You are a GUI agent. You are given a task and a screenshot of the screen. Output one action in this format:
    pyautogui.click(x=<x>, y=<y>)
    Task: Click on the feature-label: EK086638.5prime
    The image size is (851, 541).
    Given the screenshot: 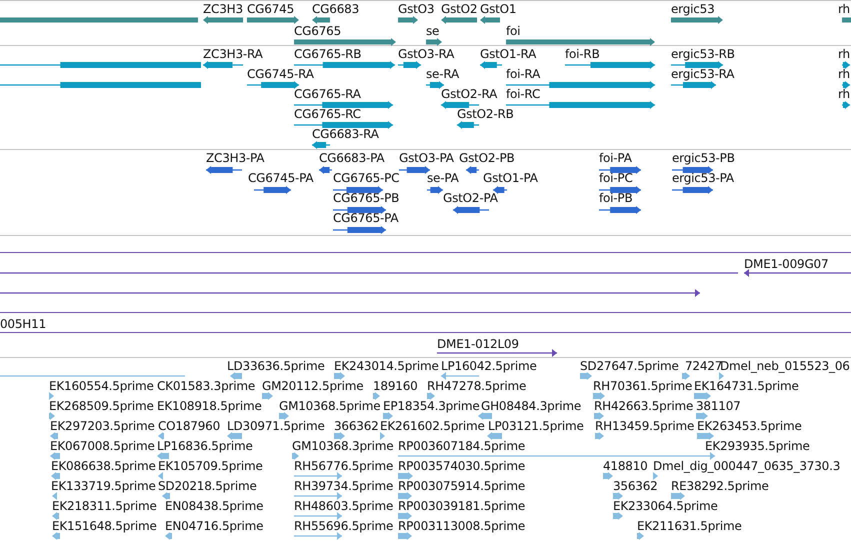 What is the action you would take?
    pyautogui.click(x=103, y=466)
    